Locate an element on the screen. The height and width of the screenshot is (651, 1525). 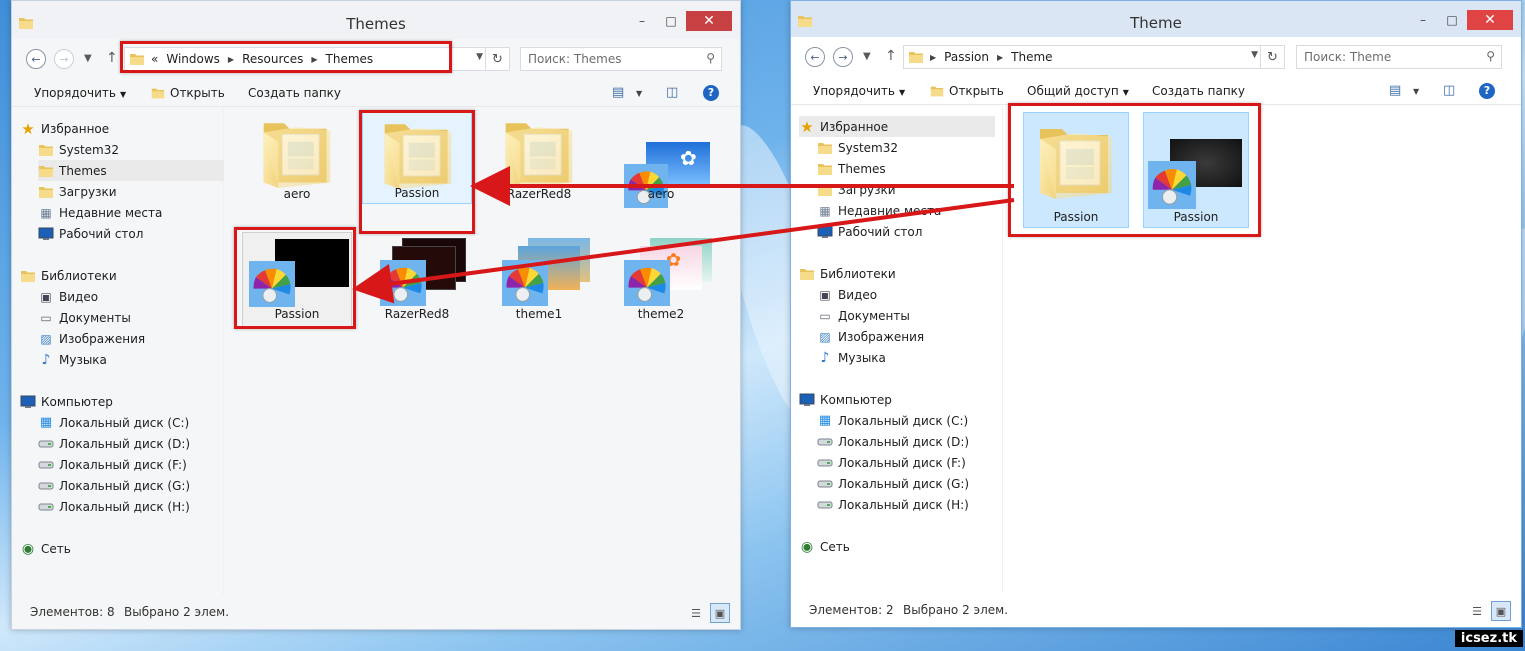
arrow-to-theme is located at coordinates (683, 251).